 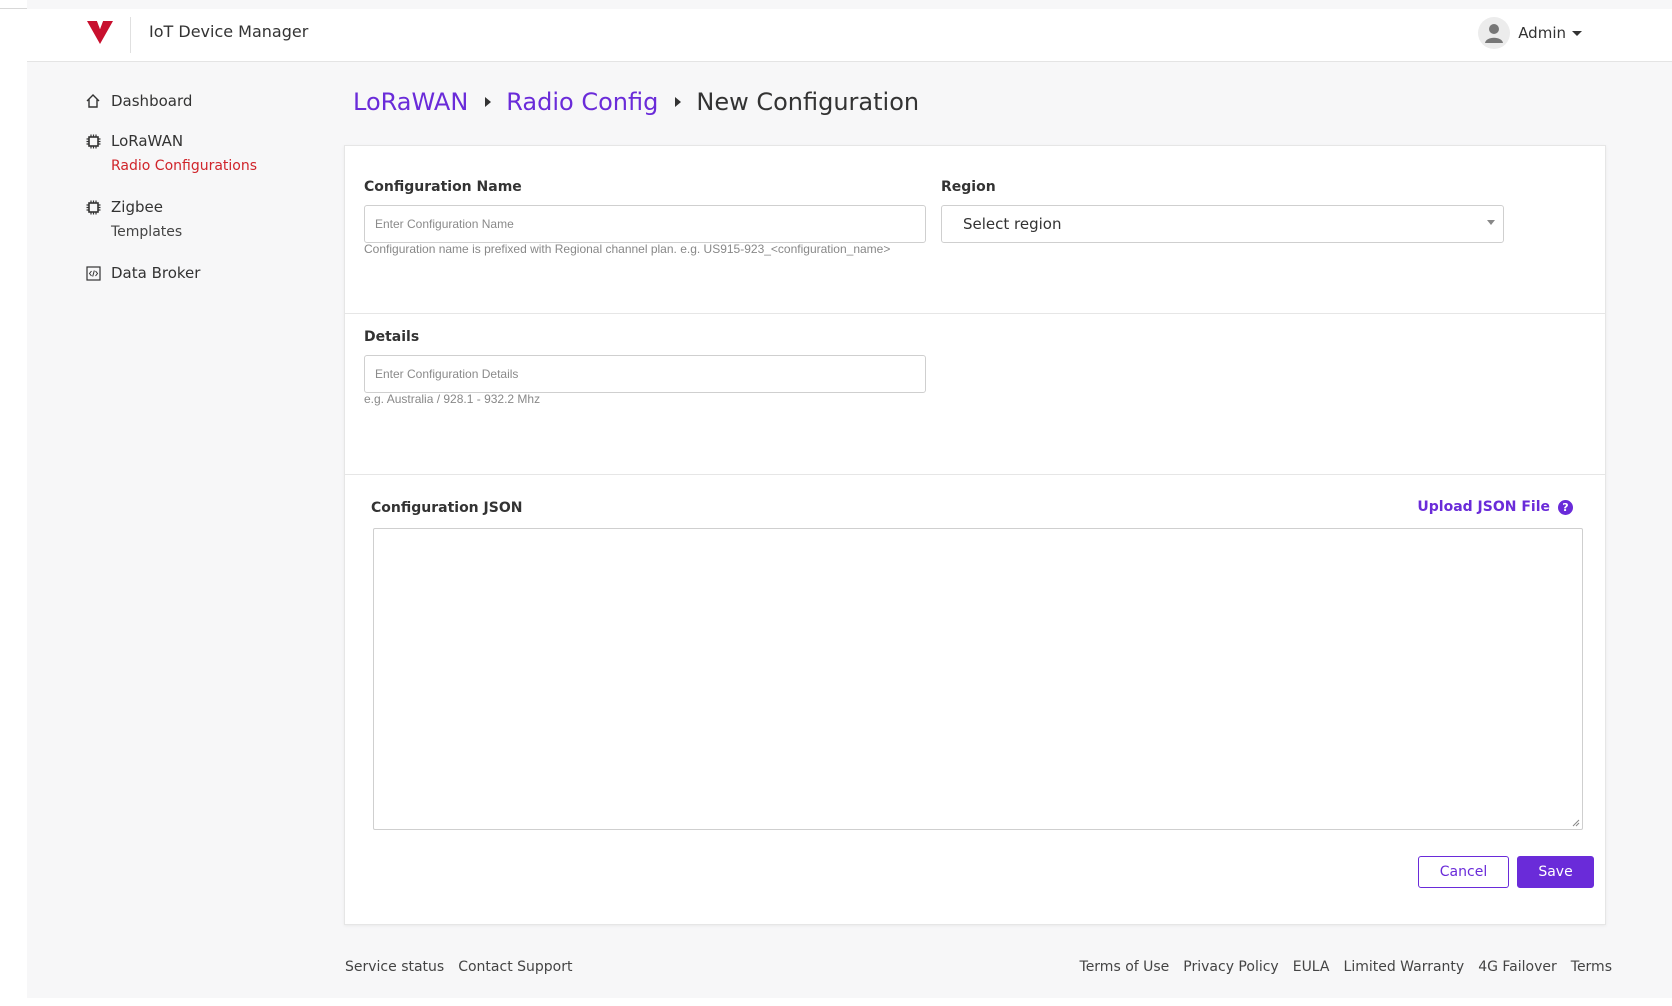 What do you see at coordinates (1575, 822) in the screenshot?
I see `resize-handle-icon` at bounding box center [1575, 822].